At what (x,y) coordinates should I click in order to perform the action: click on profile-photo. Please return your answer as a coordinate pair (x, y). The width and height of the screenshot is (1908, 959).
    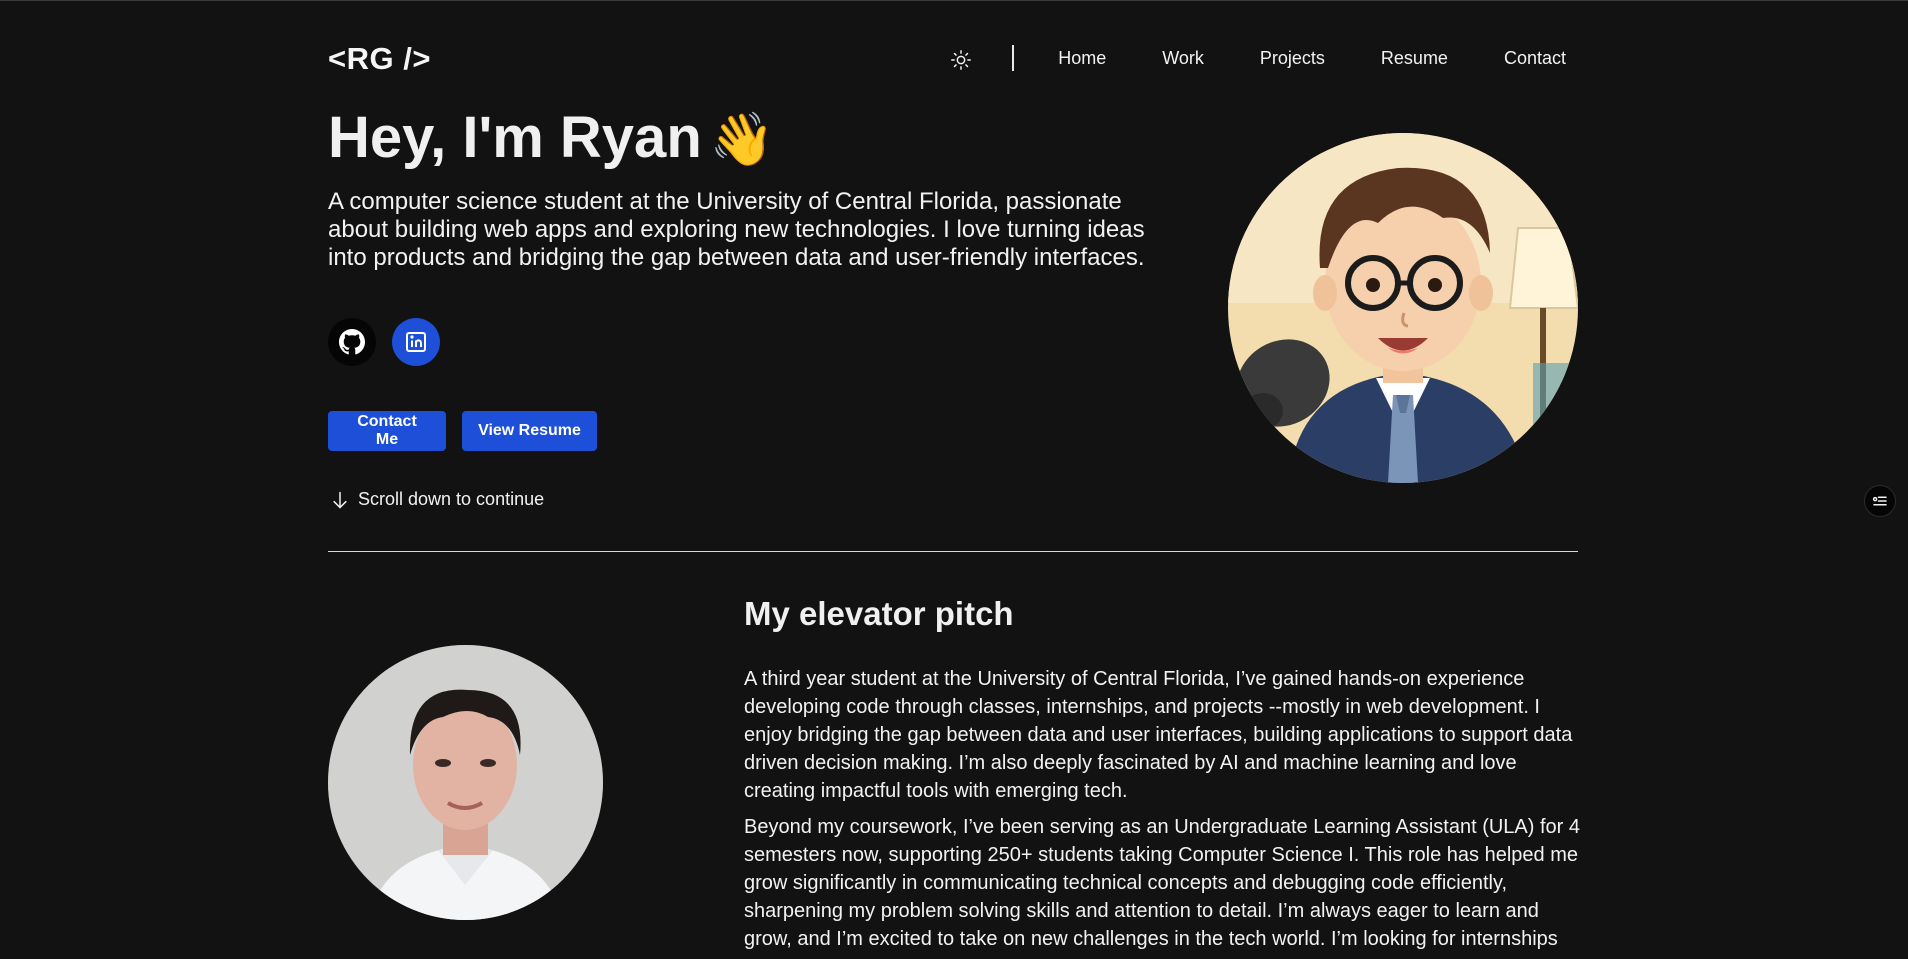
    Looking at the image, I should click on (465, 782).